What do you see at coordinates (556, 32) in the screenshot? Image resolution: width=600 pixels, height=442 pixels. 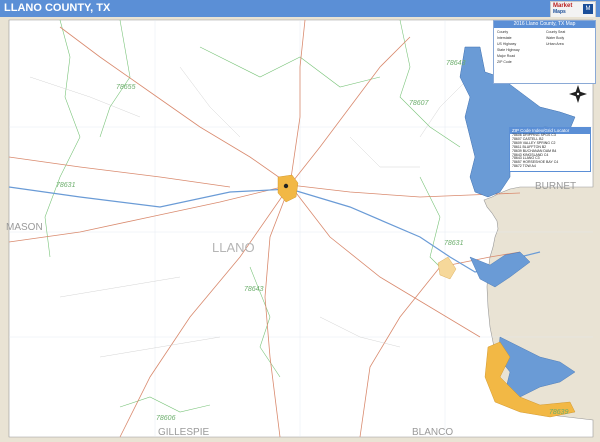 I see `legend-item: County Seat` at bounding box center [556, 32].